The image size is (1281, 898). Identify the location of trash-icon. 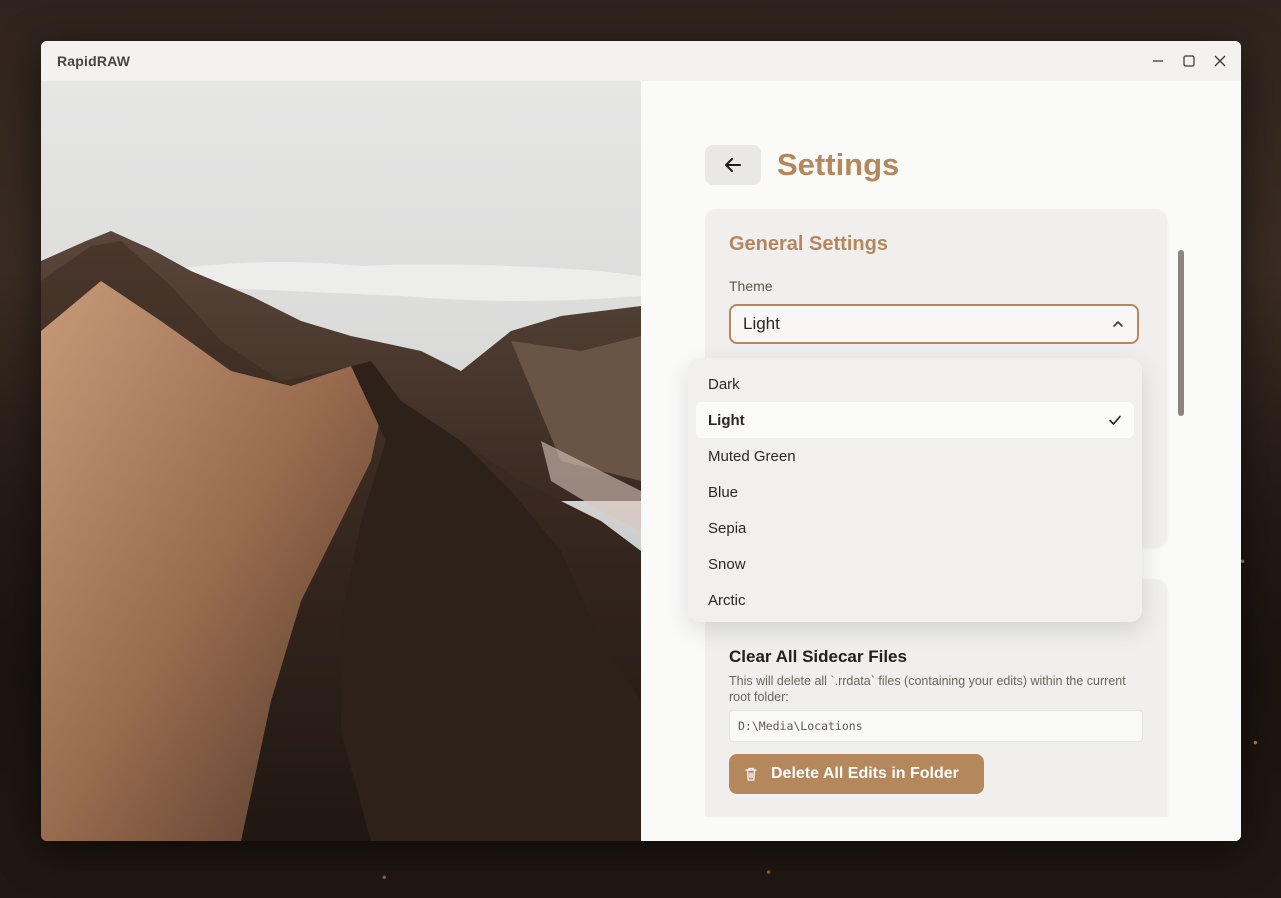
(751, 774).